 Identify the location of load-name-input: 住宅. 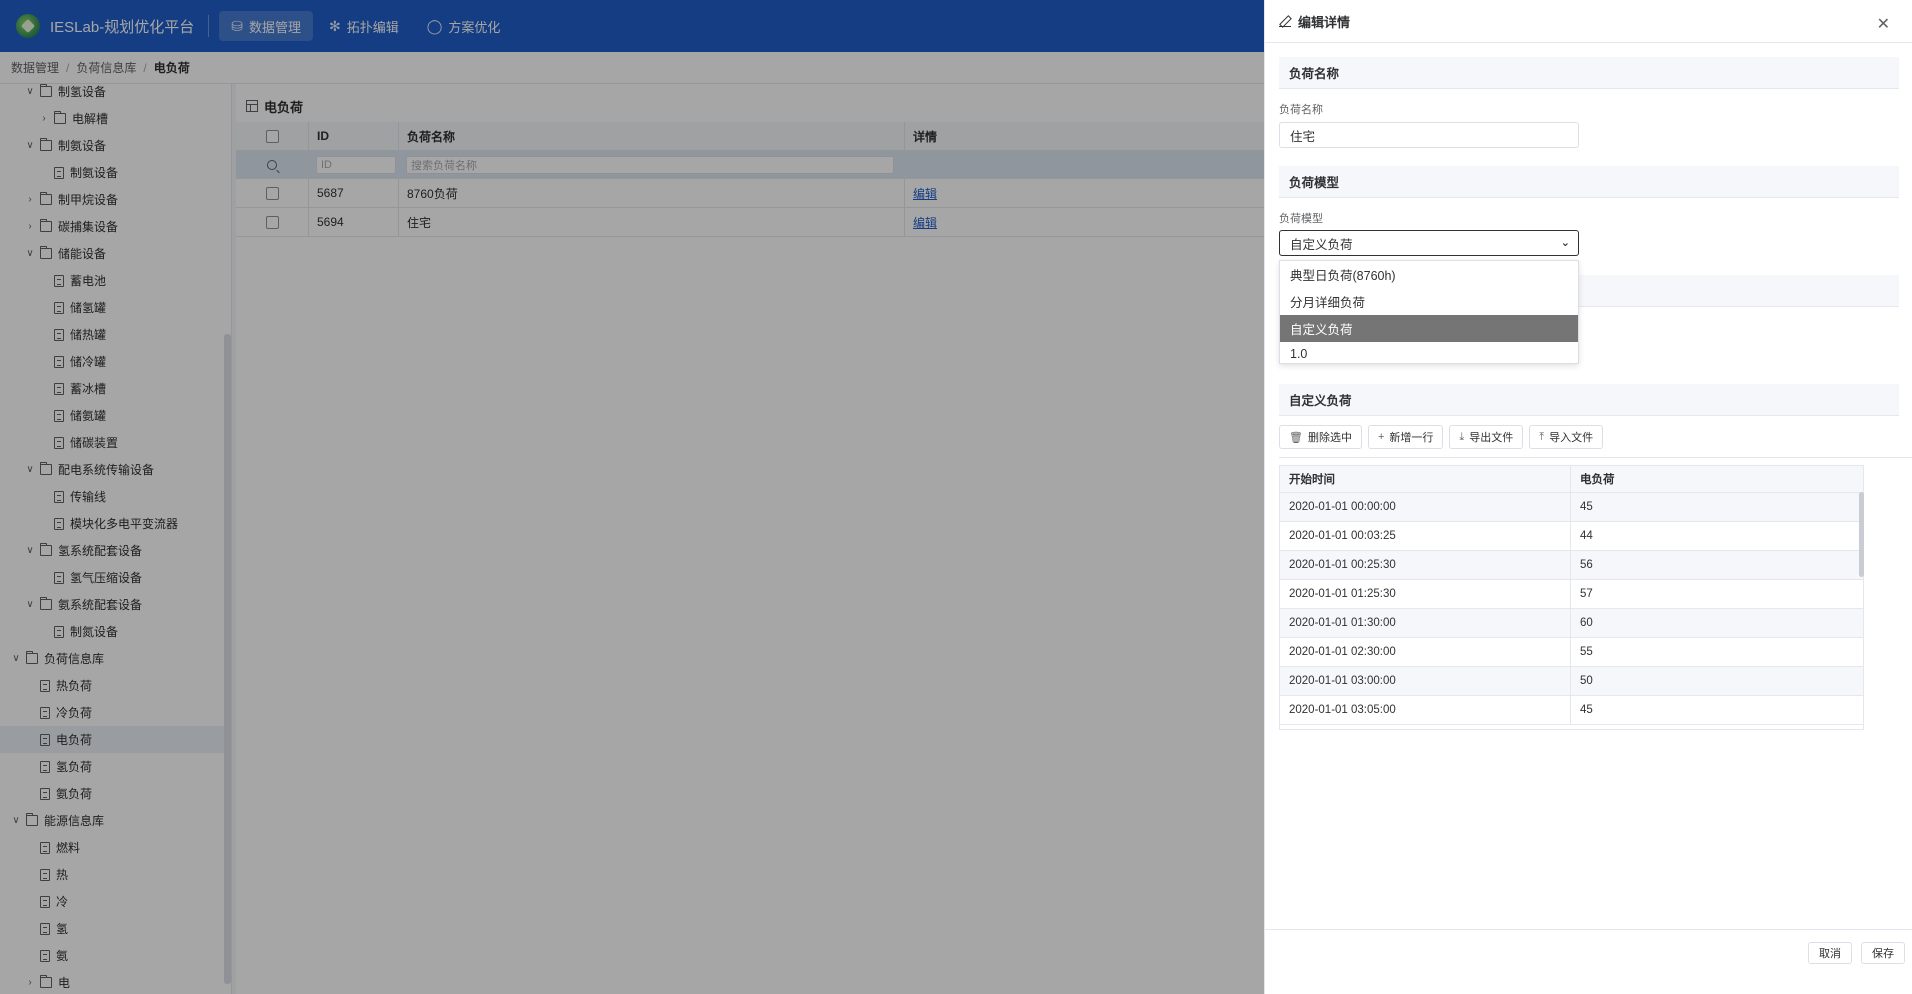
(1429, 135).